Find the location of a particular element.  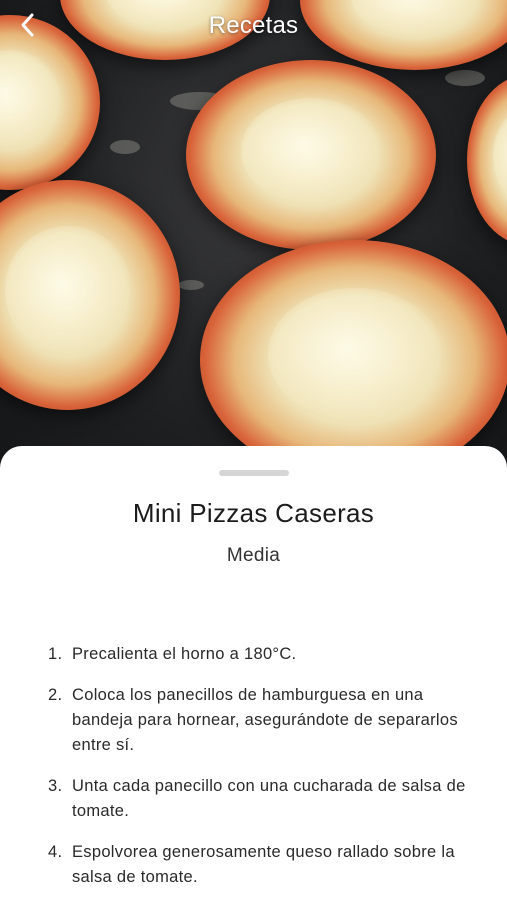

step-item: 1. Precalienta el horno a 180°C. is located at coordinates (265, 654).